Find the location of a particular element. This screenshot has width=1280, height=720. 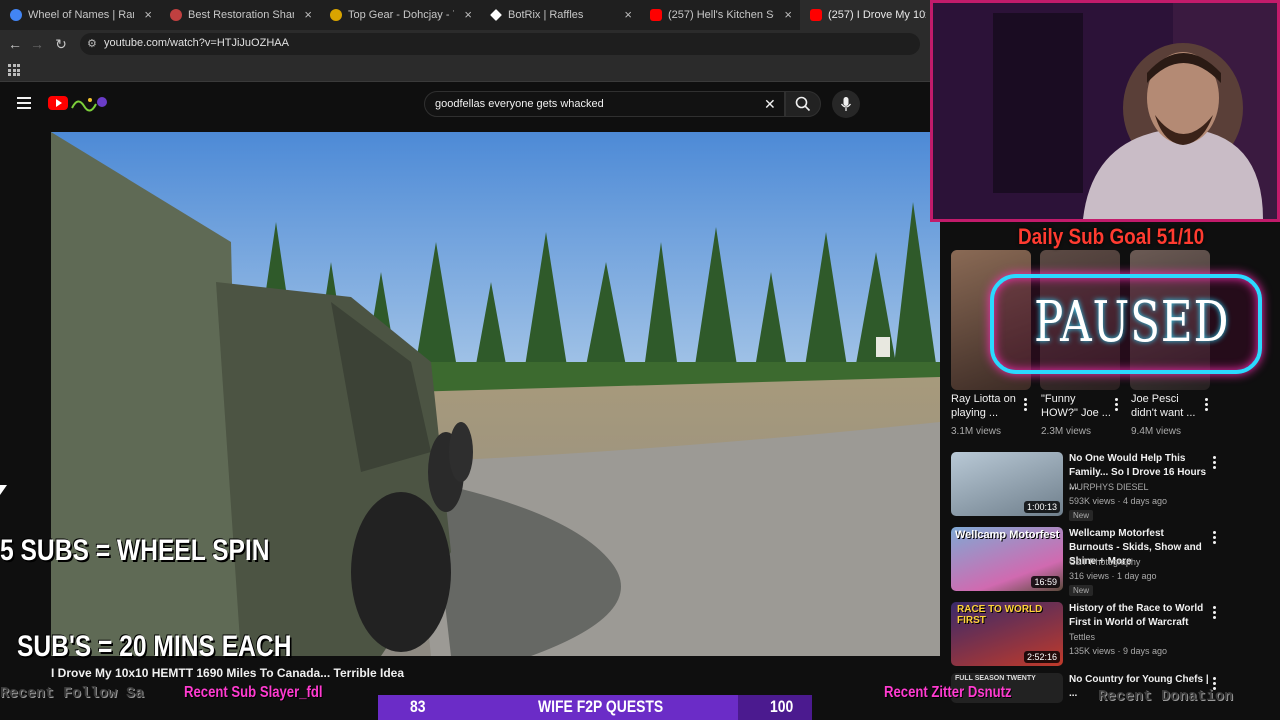

url-text: youtube.com/watch?v=HTJiJuOZHAA is located at coordinates (196, 43).